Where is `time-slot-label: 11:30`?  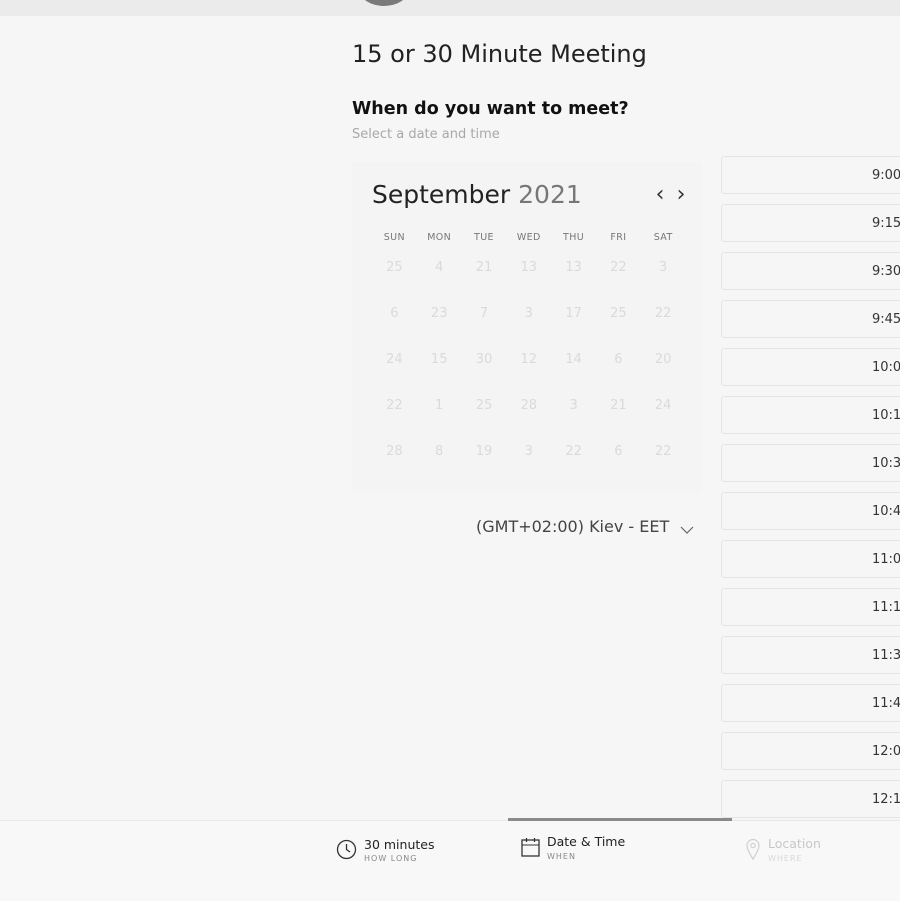 time-slot-label: 11:30 is located at coordinates (886, 655).